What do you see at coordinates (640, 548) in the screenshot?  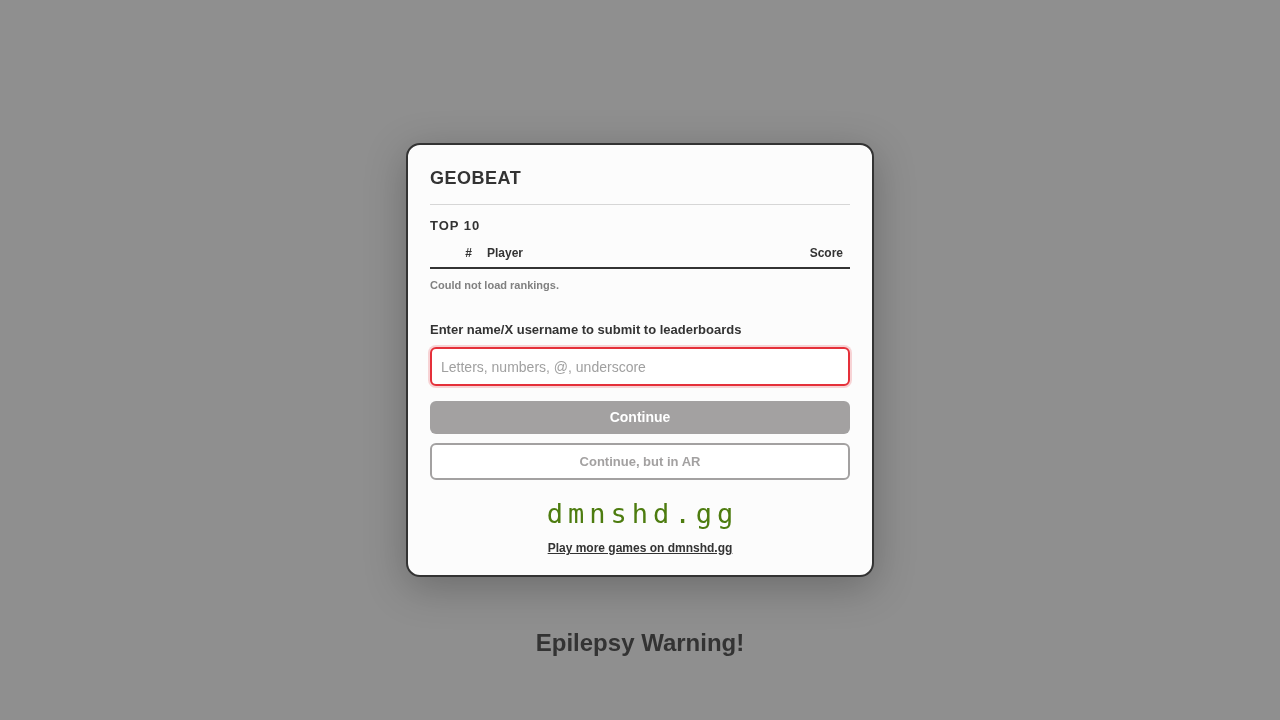 I see `games-link: Play more games on dmnshd.gg` at bounding box center [640, 548].